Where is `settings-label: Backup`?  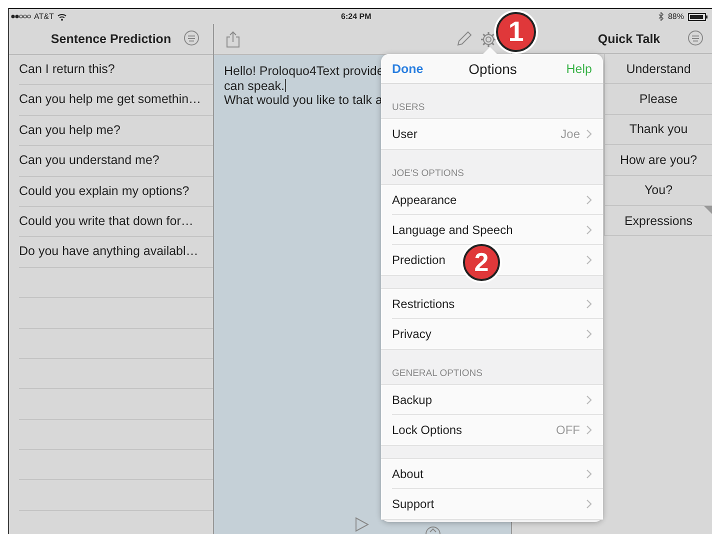
settings-label: Backup is located at coordinates (412, 399).